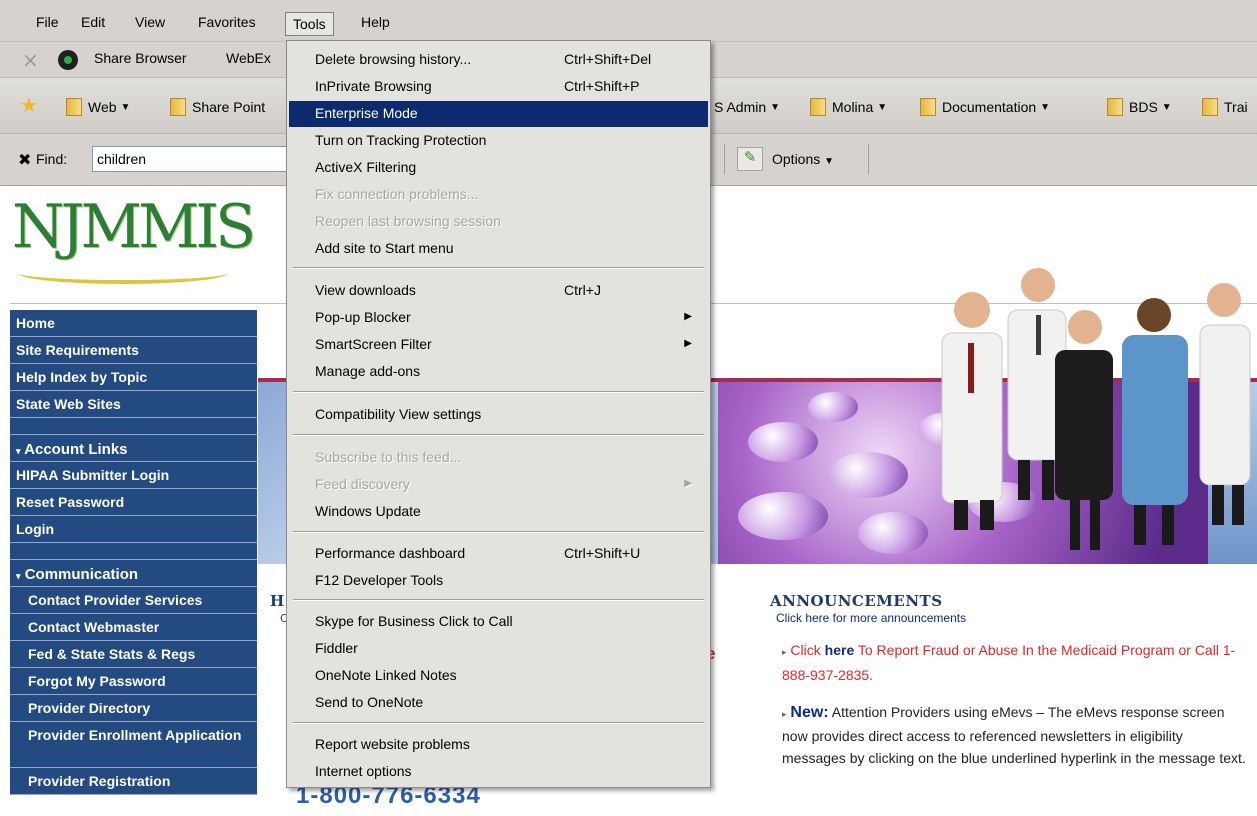 This screenshot has height=816, width=1257. Describe the element at coordinates (133, 681) in the screenshot. I see `nav-forgot-password: Forgot My Password` at that location.